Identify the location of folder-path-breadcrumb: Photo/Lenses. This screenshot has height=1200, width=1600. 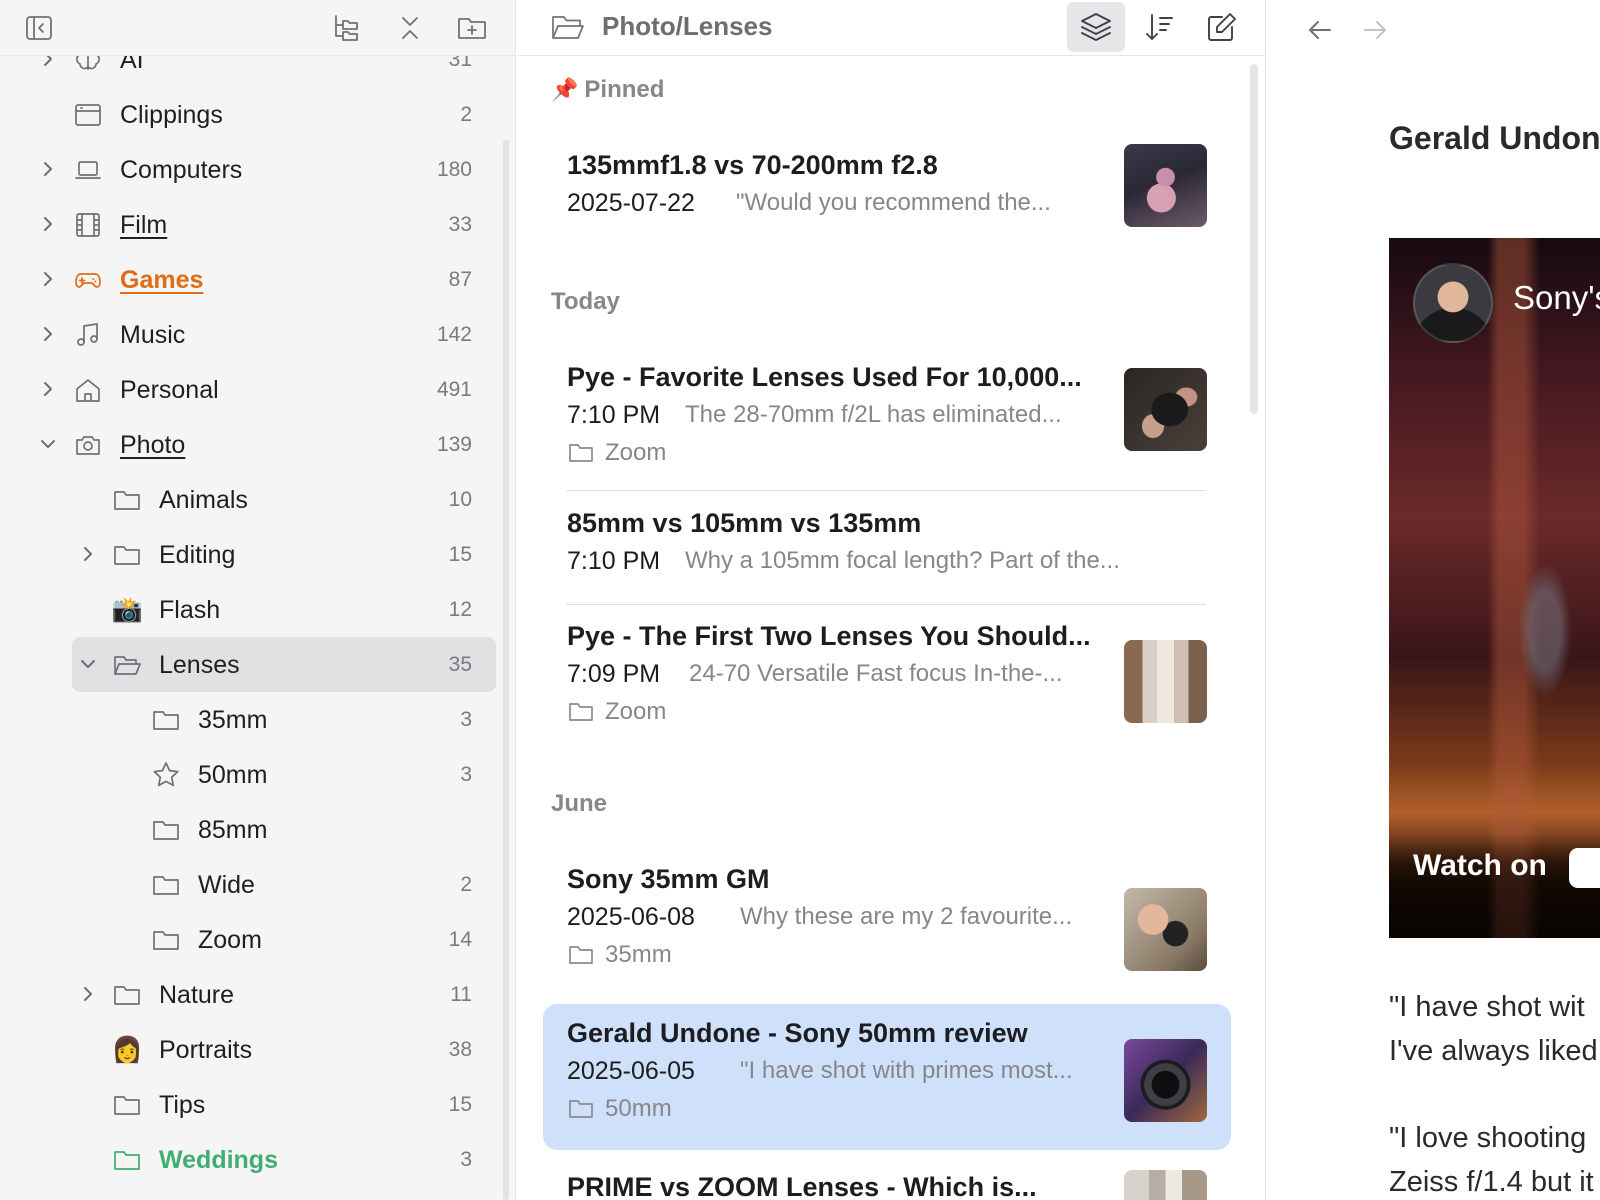
(687, 26).